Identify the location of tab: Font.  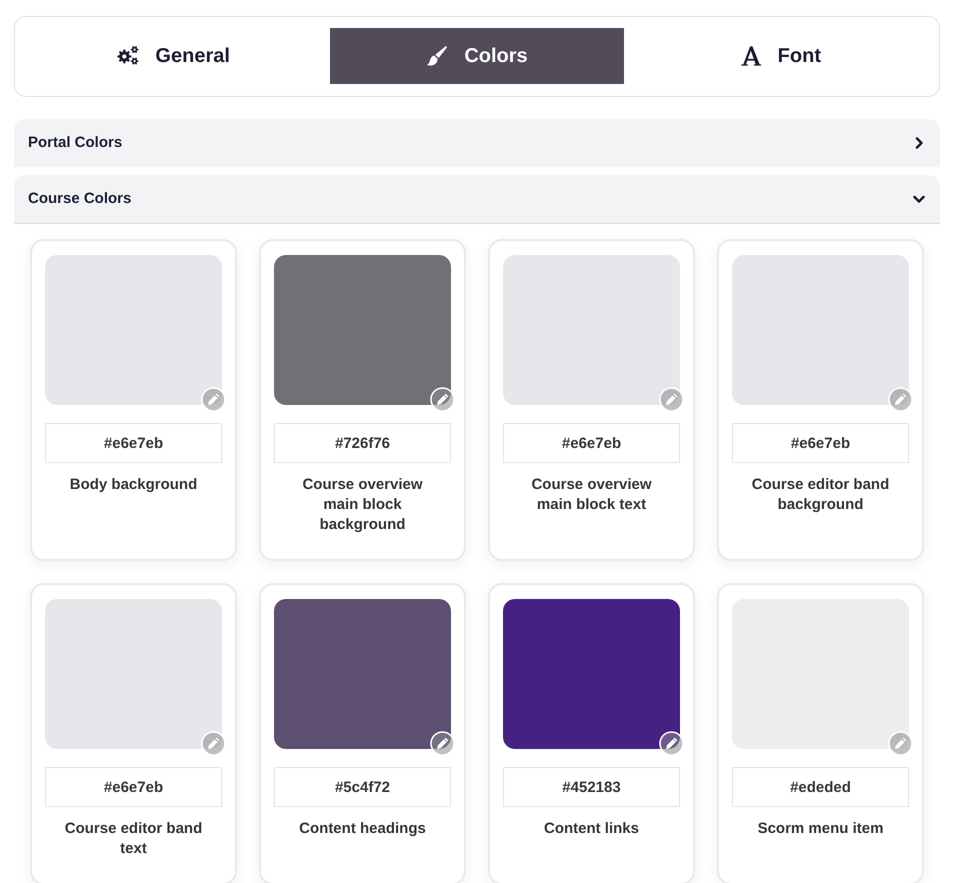
(780, 56).